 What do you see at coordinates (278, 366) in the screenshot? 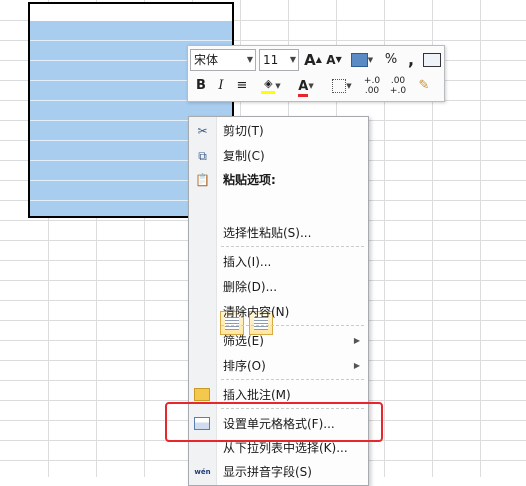
I see `menu-item-sort: 排序(O) ▶` at bounding box center [278, 366].